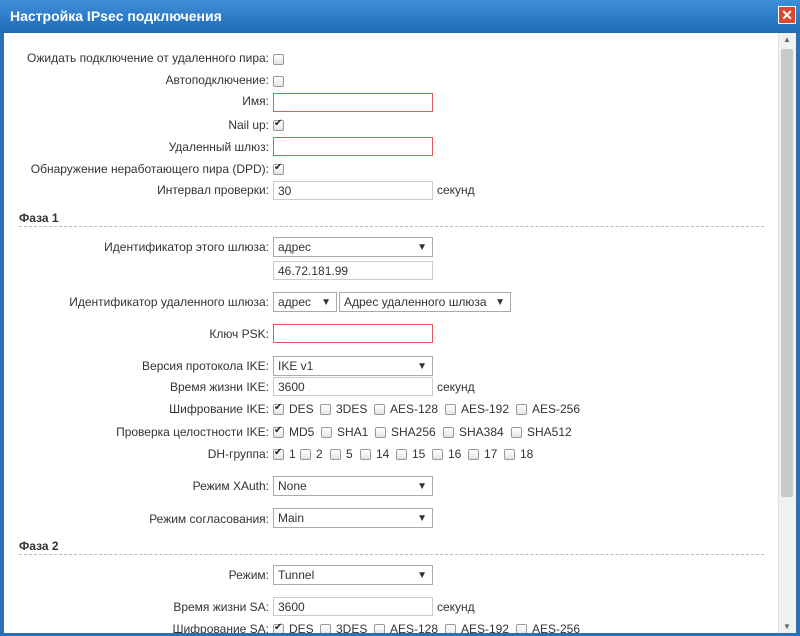 This screenshot has width=800, height=636. What do you see at coordinates (148, 58) in the screenshot?
I see `wait-peer-label: Ожидать подключение от удаленного пира:` at bounding box center [148, 58].